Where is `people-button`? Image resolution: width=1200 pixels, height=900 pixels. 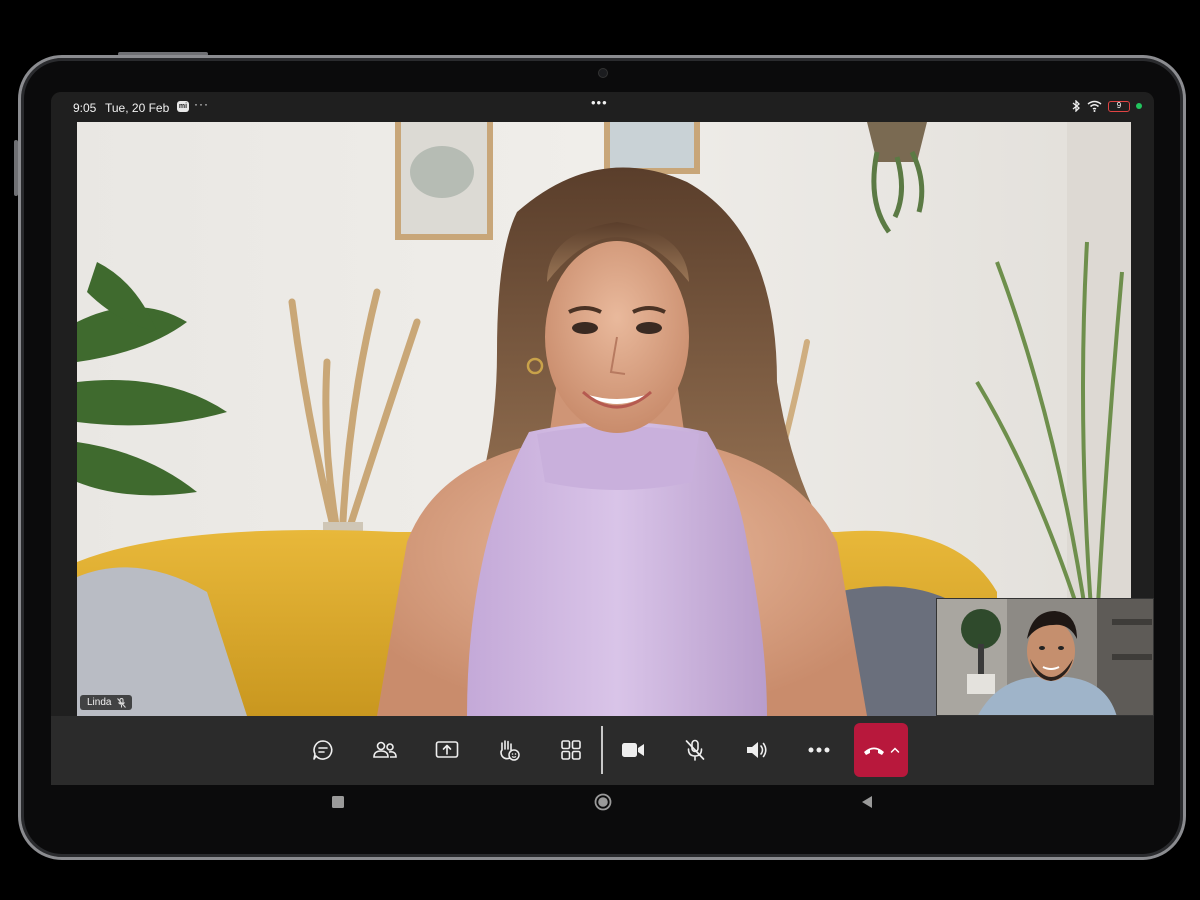
people-button is located at coordinates (385, 750).